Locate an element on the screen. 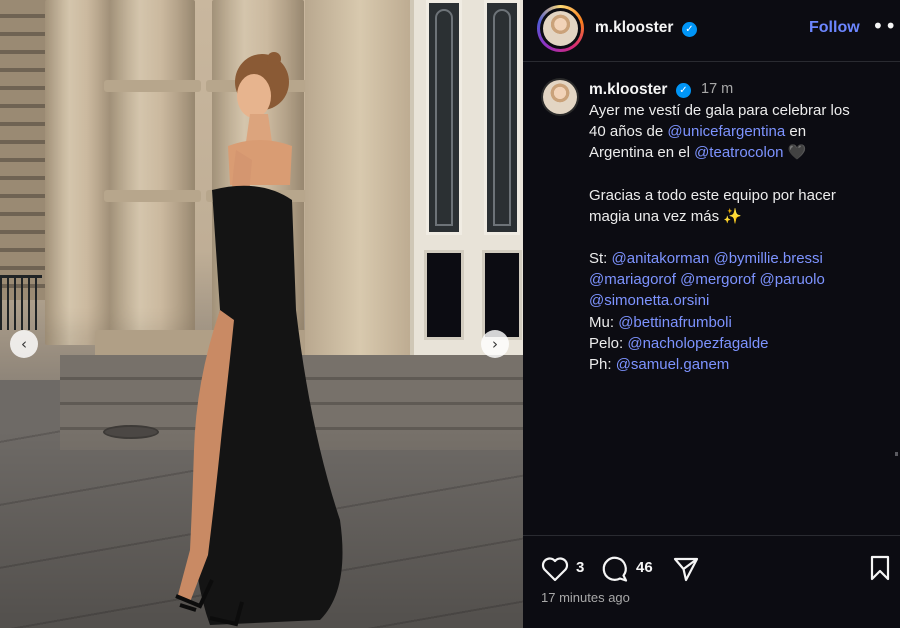 The height and width of the screenshot is (628, 900). caption-text: 🖤 is located at coordinates (795, 153).